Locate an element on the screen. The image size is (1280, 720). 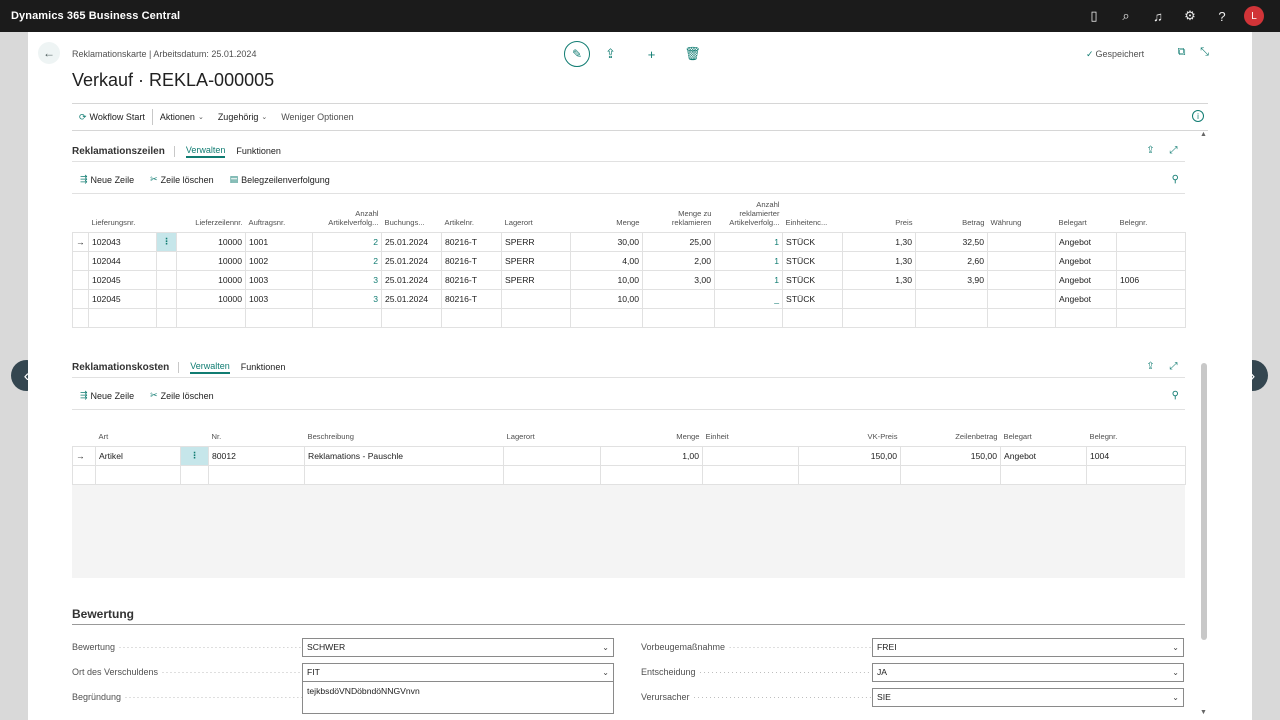
cell-item-tracking-count: 3 is located at coordinates (347, 279).